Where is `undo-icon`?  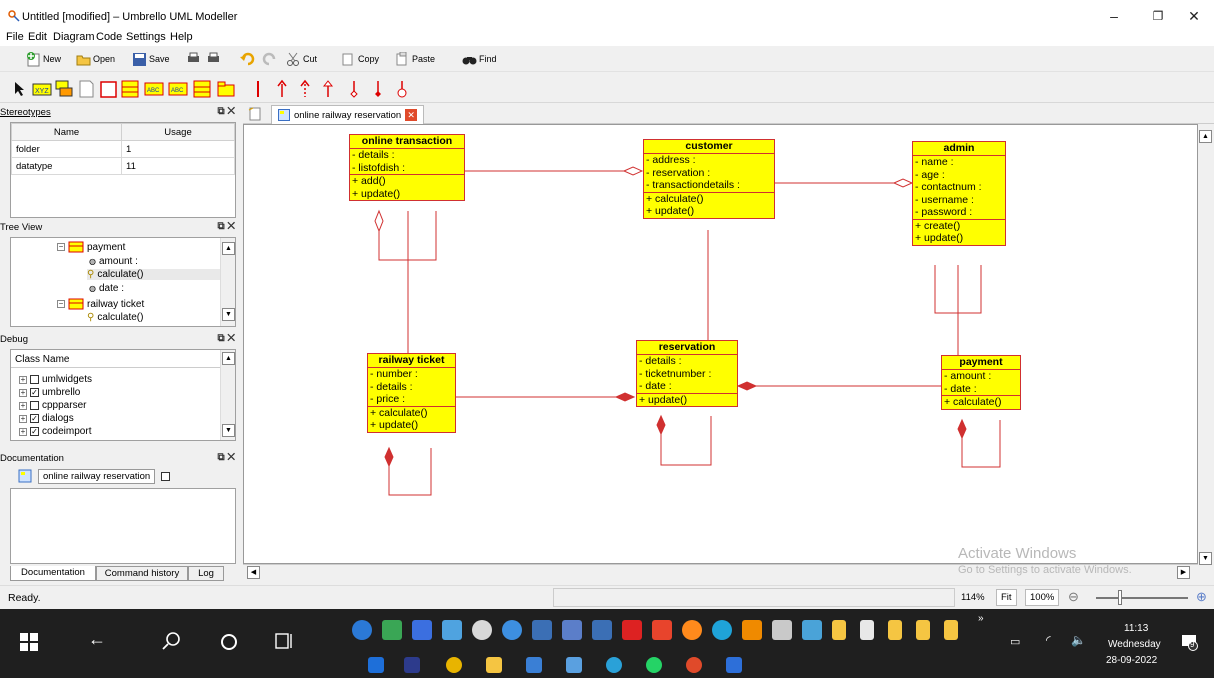 undo-icon is located at coordinates (247, 58).